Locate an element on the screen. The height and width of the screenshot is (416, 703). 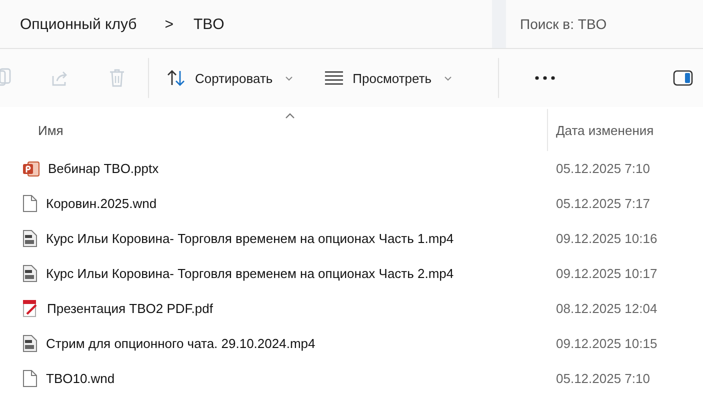
modified-date: 09.12.2025 10:15 is located at coordinates (606, 343).